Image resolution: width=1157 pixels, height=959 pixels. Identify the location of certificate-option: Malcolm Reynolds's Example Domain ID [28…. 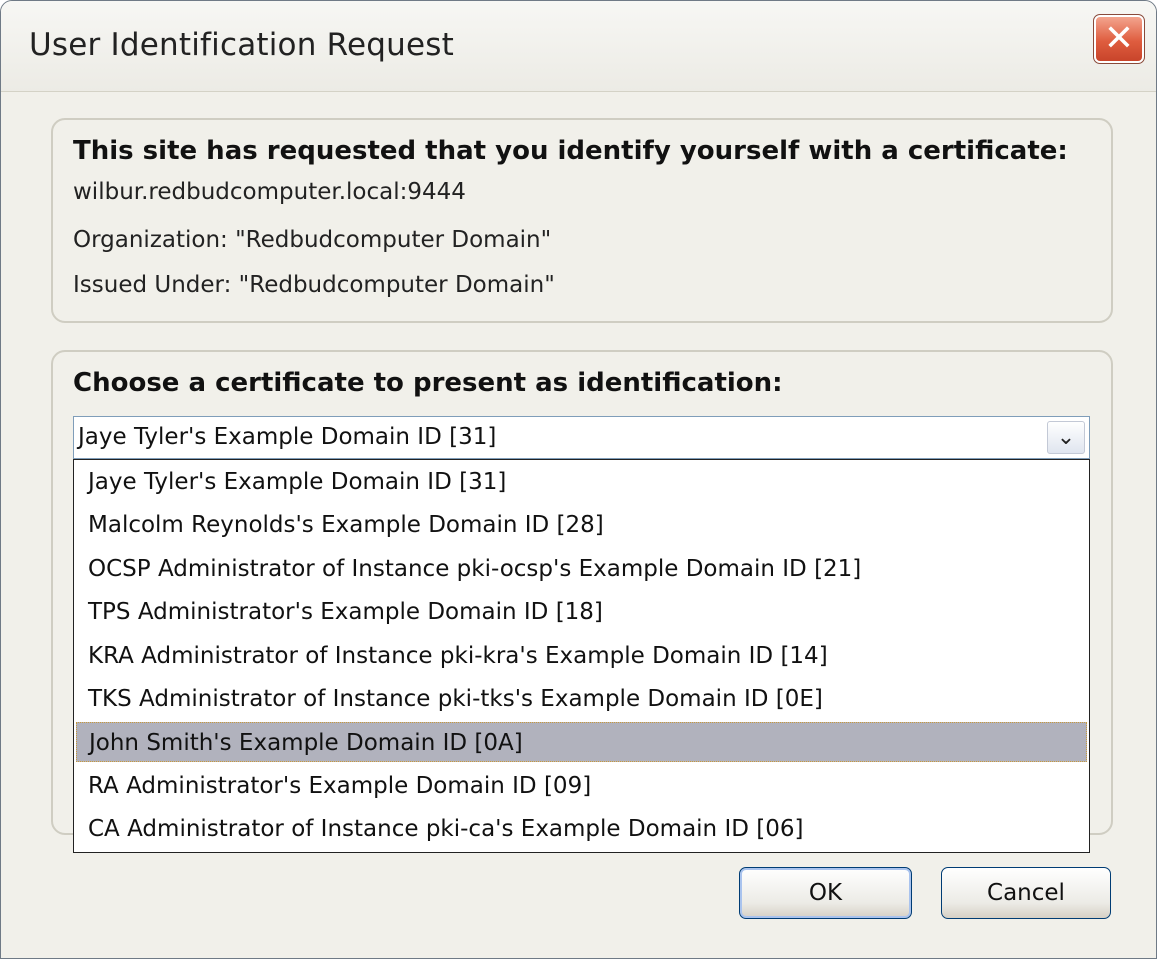
(581, 525).